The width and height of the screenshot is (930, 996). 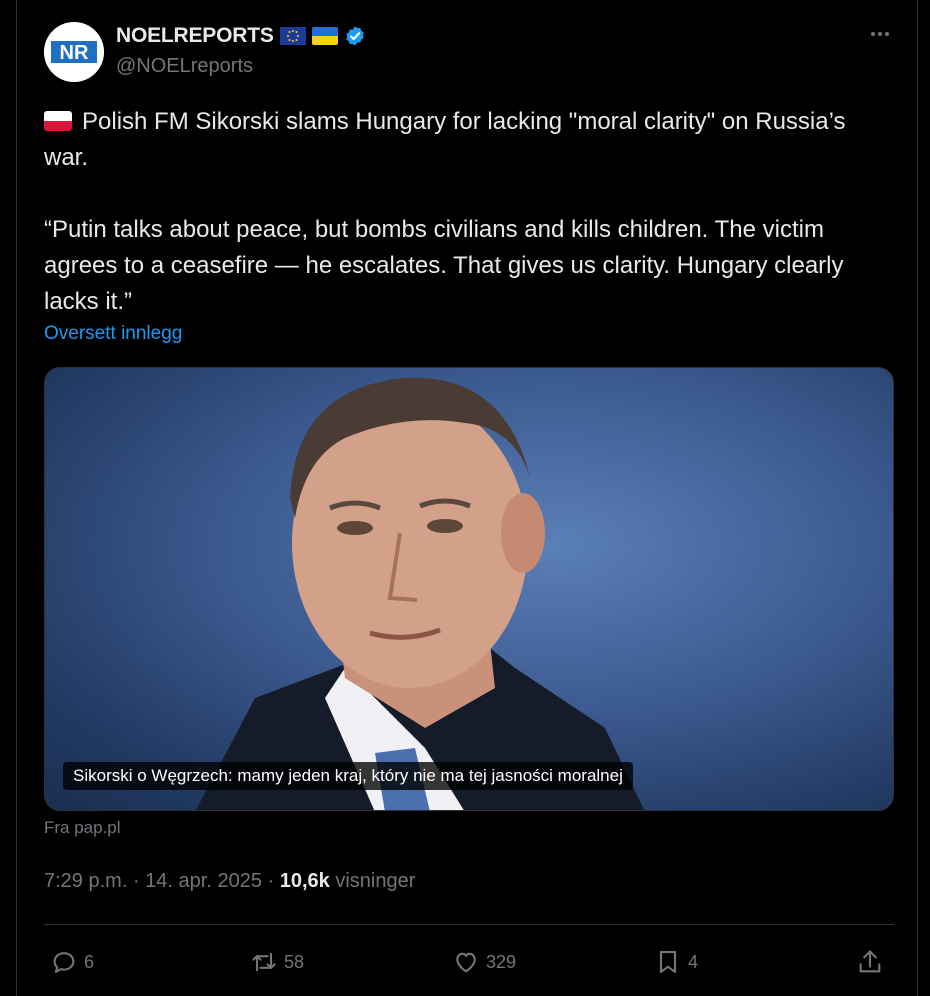 I want to click on more-options-icon, so click(x=880, y=36).